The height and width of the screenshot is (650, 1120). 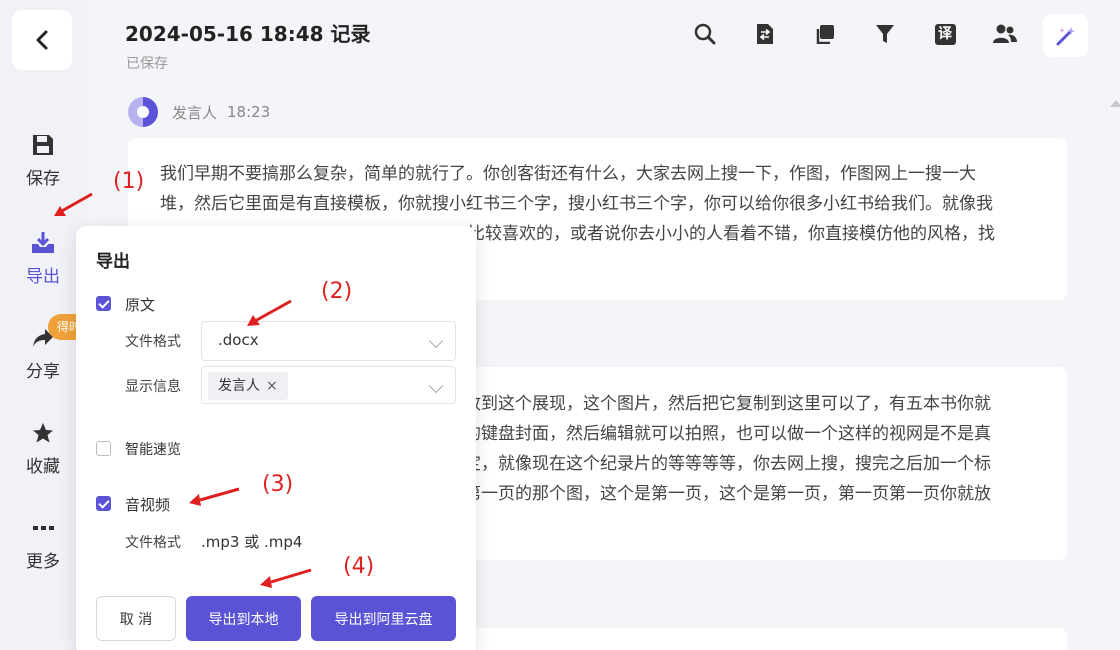 I want to click on file-format-select: .docx, so click(x=328, y=341).